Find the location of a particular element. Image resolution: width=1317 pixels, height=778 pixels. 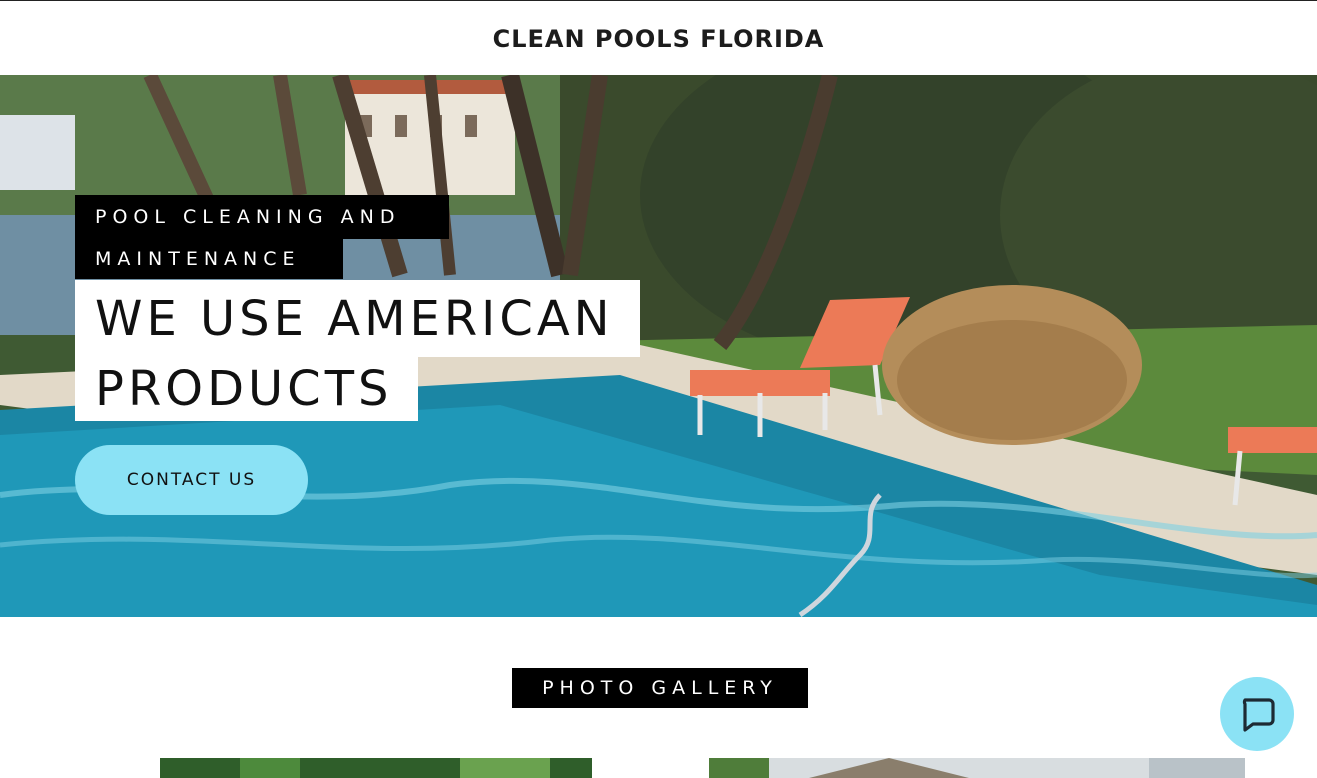

chat-bubble-icon is located at coordinates (1258, 715).